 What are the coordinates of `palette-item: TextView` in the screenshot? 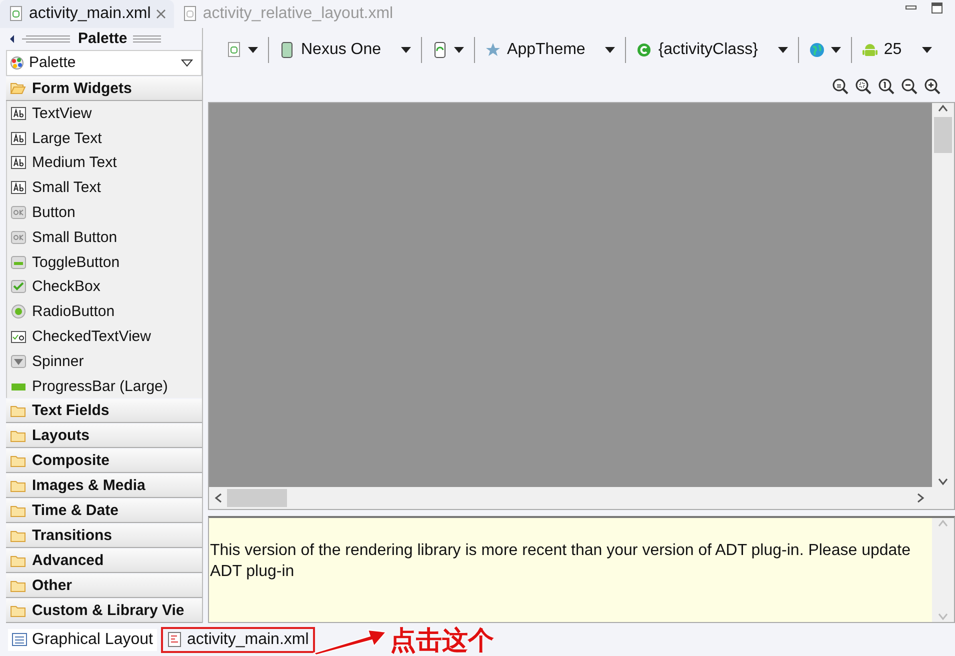 It's located at (104, 113).